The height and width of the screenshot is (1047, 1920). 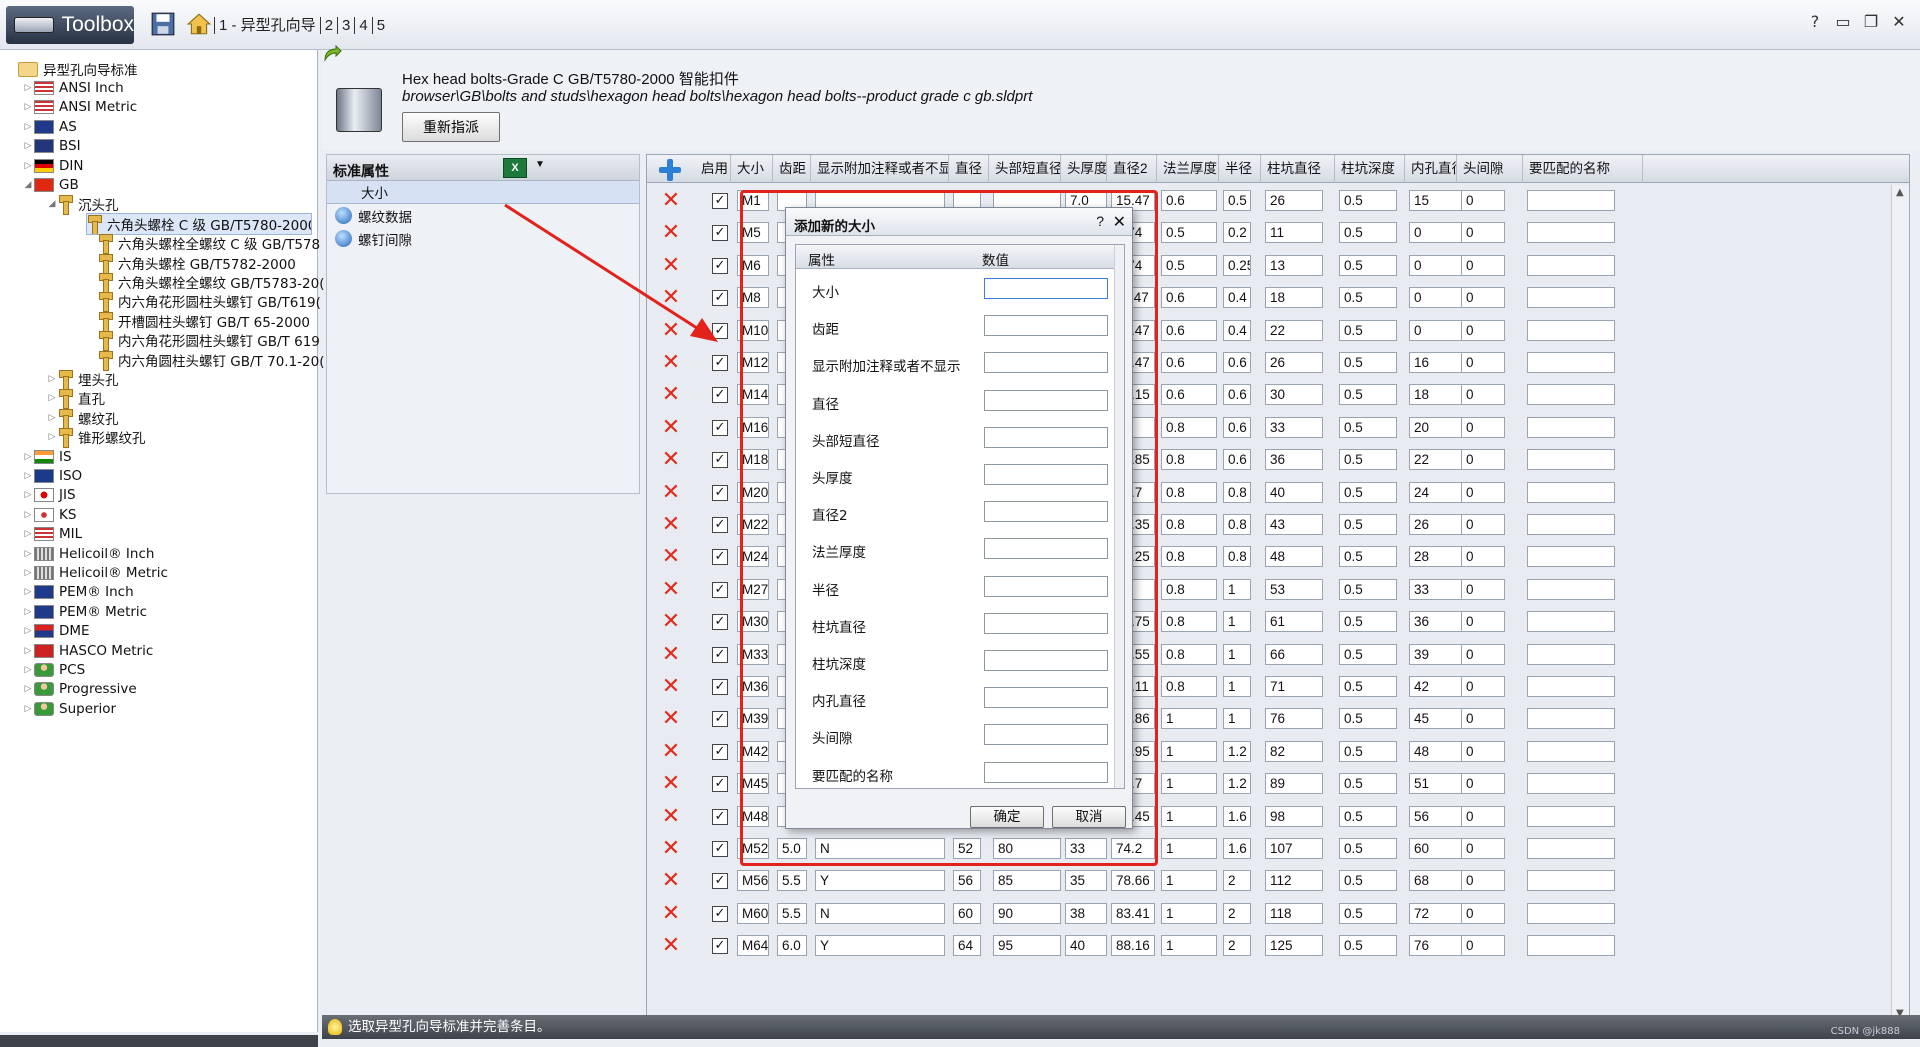 I want to click on table-cell: M42, so click(x=753, y=751).